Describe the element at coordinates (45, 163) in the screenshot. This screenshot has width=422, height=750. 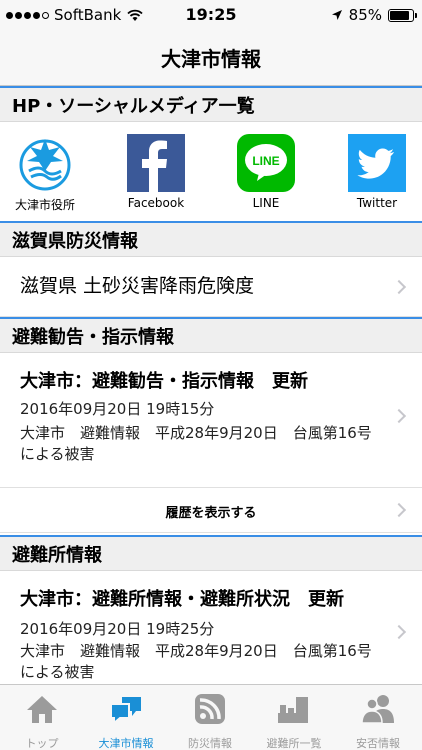
I see `otsu-city-logo-icon` at that location.